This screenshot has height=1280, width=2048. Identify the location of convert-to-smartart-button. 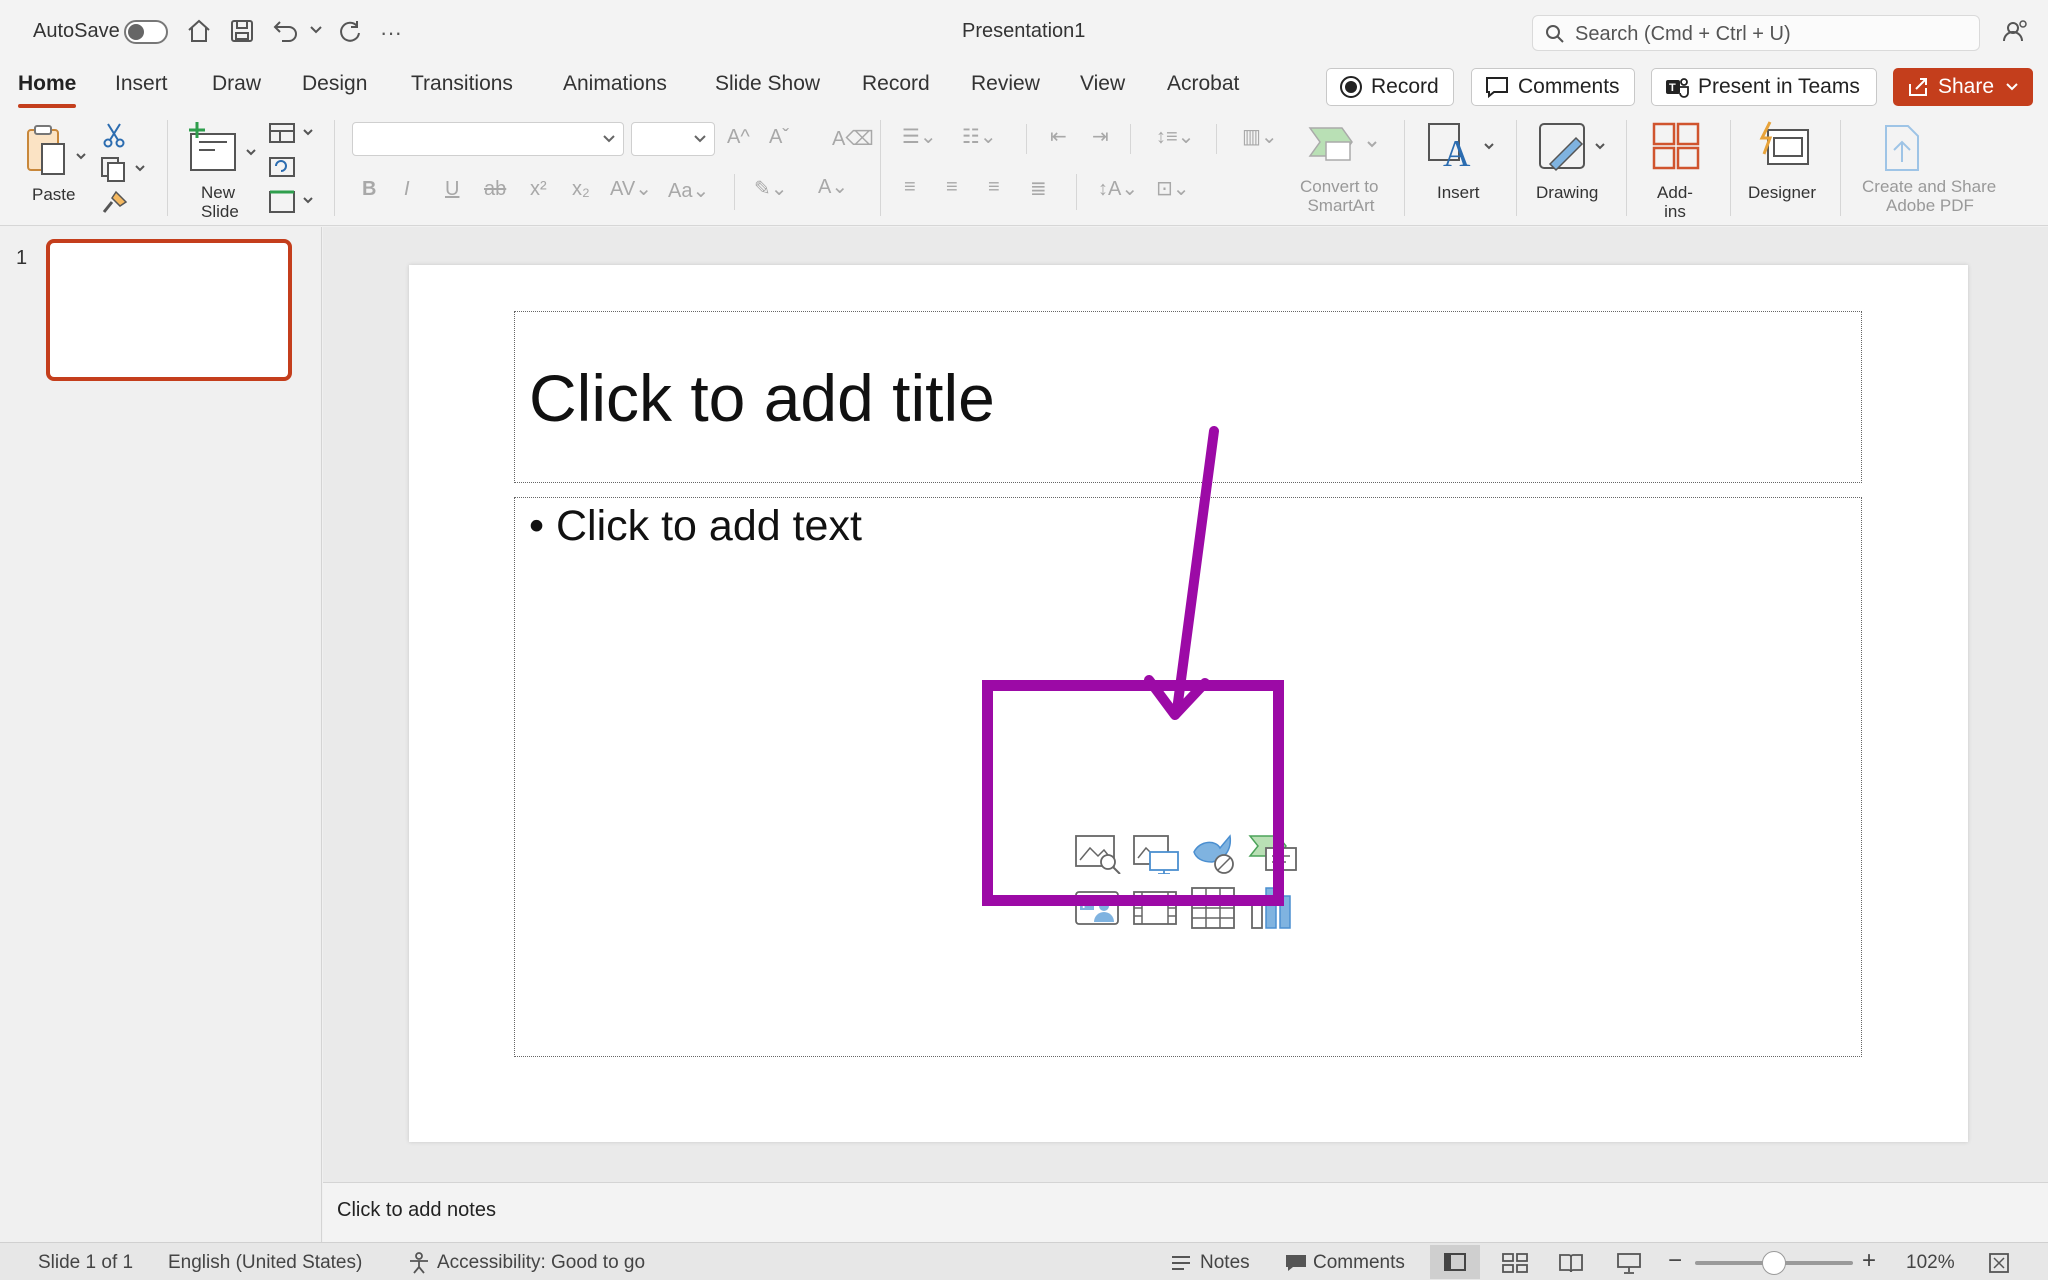
(1343, 144).